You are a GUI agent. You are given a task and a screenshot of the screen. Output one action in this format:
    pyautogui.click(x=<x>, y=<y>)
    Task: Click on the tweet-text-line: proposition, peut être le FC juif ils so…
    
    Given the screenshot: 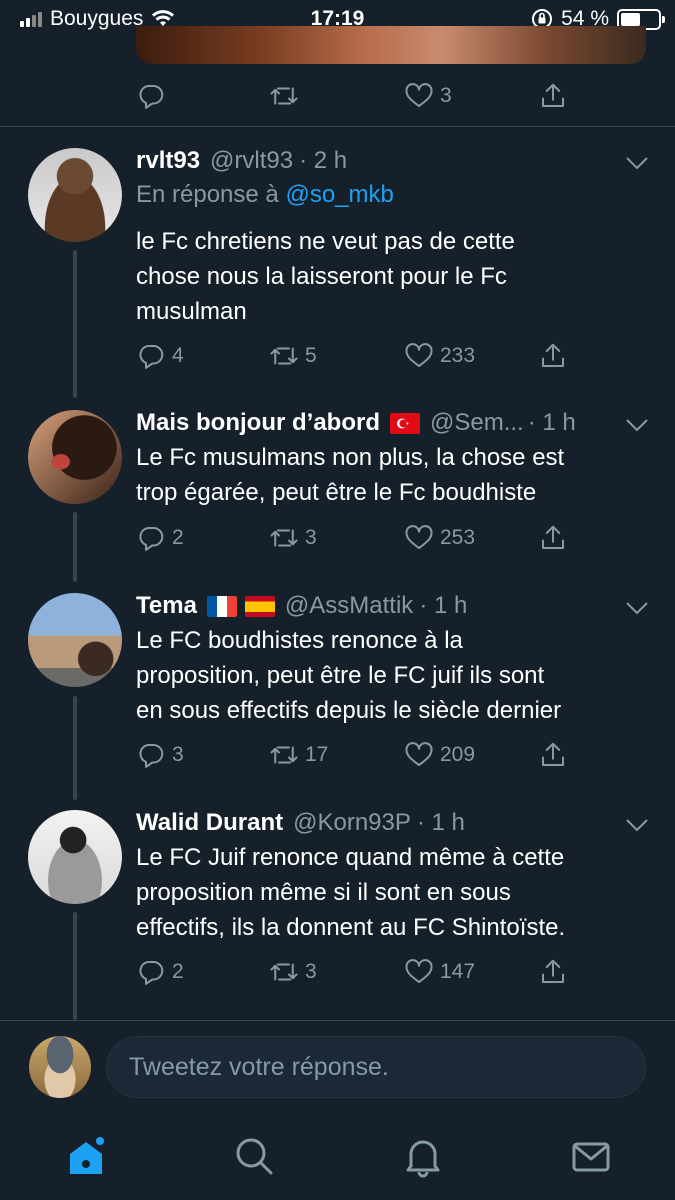 What is the action you would take?
    pyautogui.click(x=340, y=675)
    